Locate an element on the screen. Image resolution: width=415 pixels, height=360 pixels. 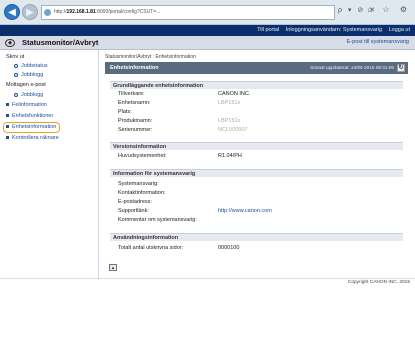
serial-number-value: NCLV00007 is located at coordinates (233, 130).